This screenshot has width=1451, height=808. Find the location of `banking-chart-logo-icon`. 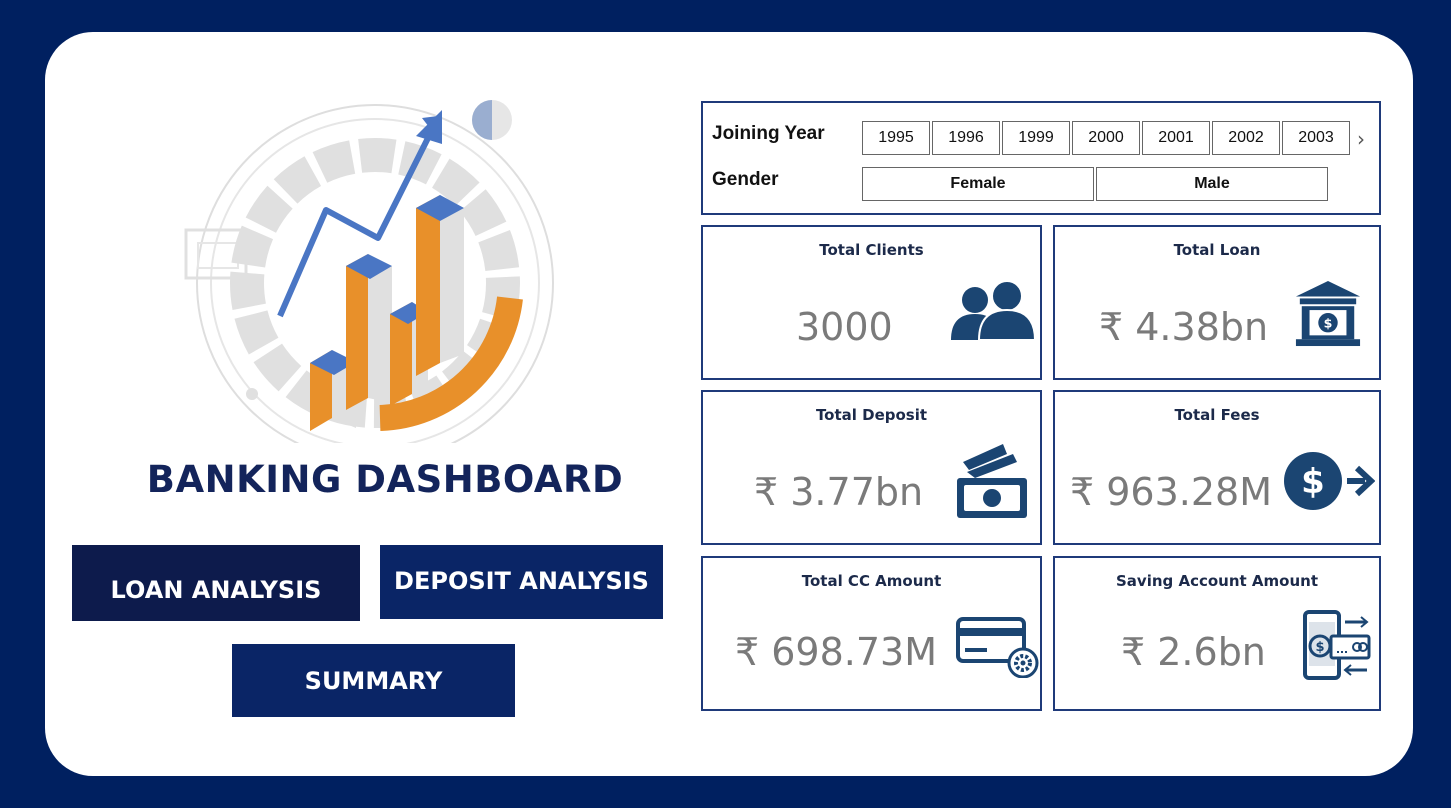

banking-chart-logo-icon is located at coordinates (369, 271).